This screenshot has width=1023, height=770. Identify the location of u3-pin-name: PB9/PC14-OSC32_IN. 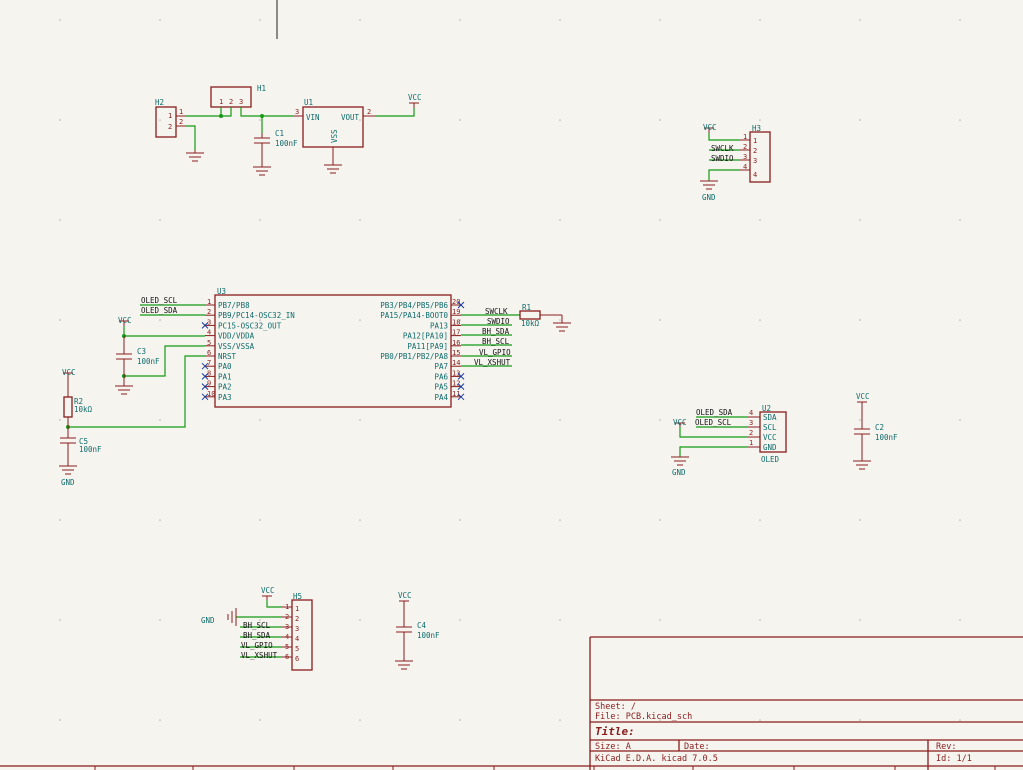
(256, 315).